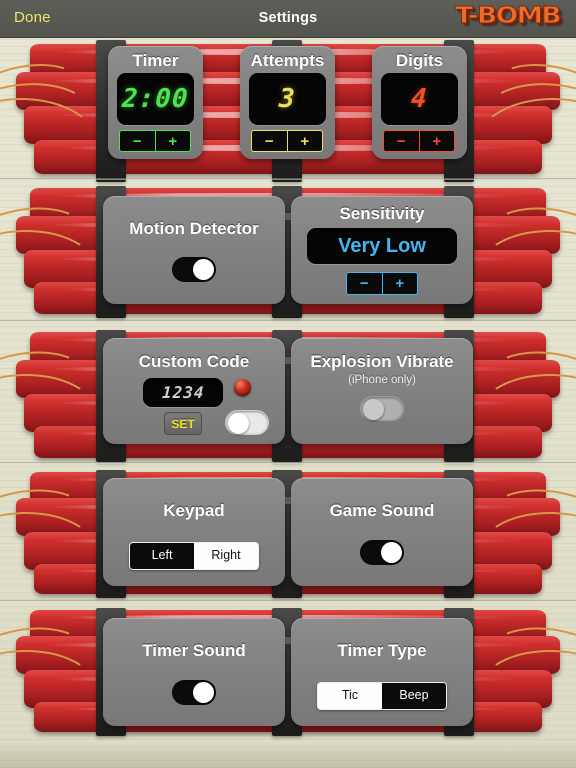  What do you see at coordinates (437, 141) in the screenshot?
I see `digits-plus-button: +` at bounding box center [437, 141].